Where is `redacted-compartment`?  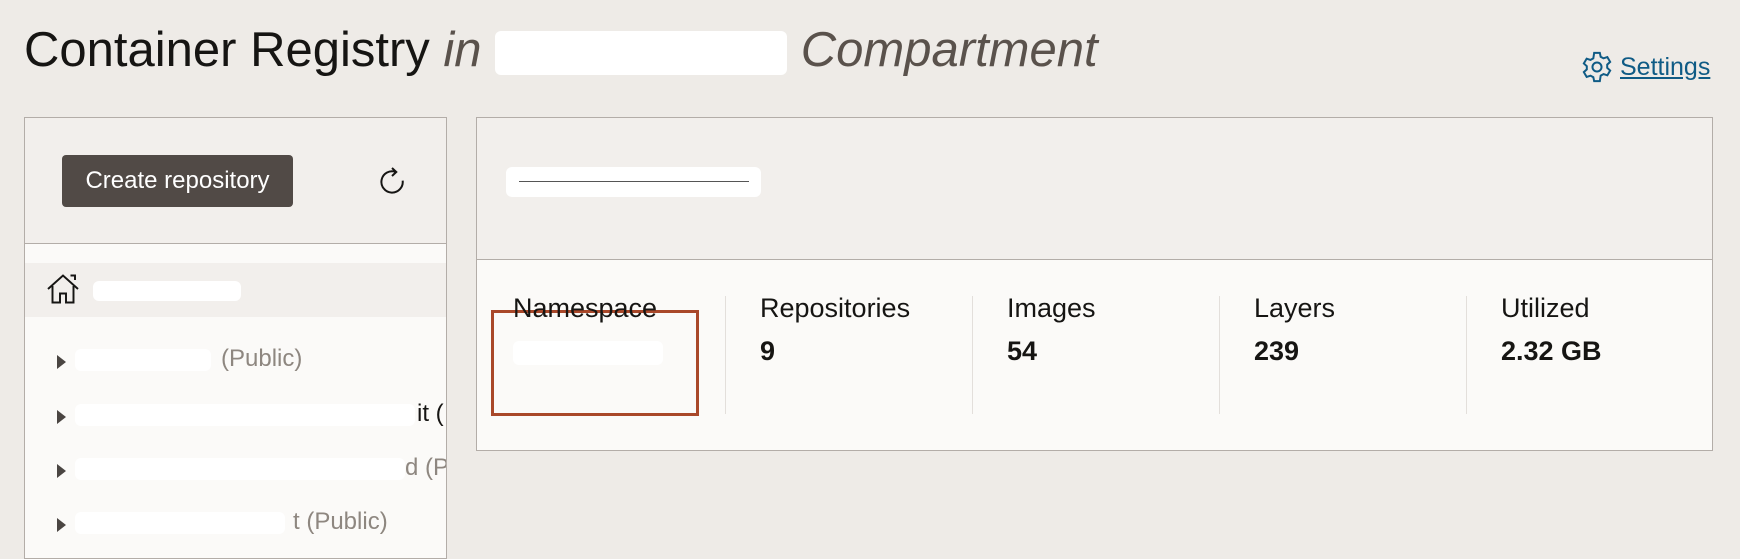
redacted-compartment is located at coordinates (641, 53).